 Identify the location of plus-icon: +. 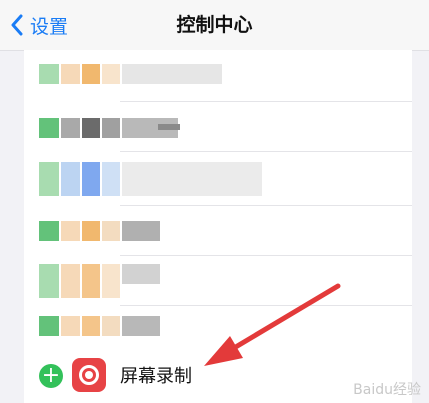
(51, 375).